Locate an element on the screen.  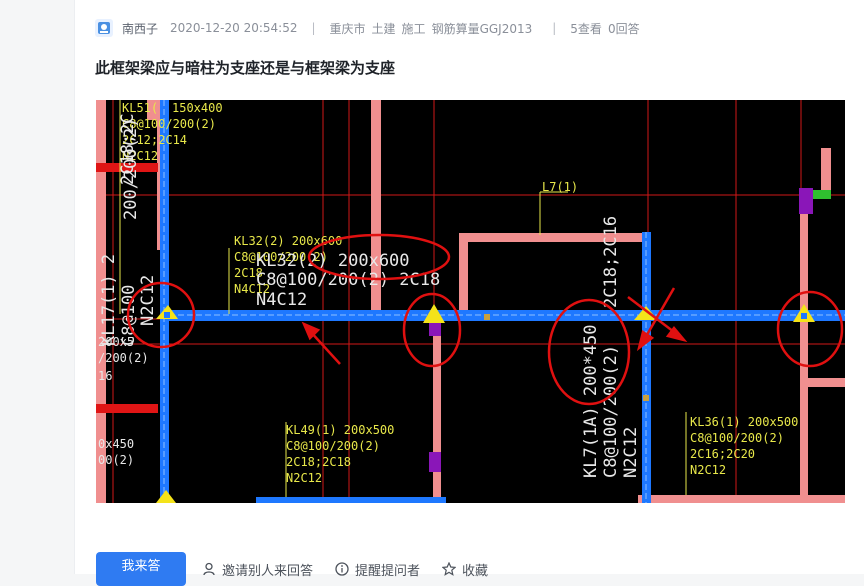
answer-button: 我来答 is located at coordinates (141, 569).